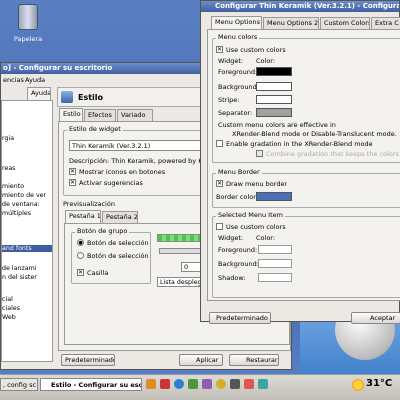  What do you see at coordinates (241, 385) in the screenshot?
I see `tray-icons` at bounding box center [241, 385].